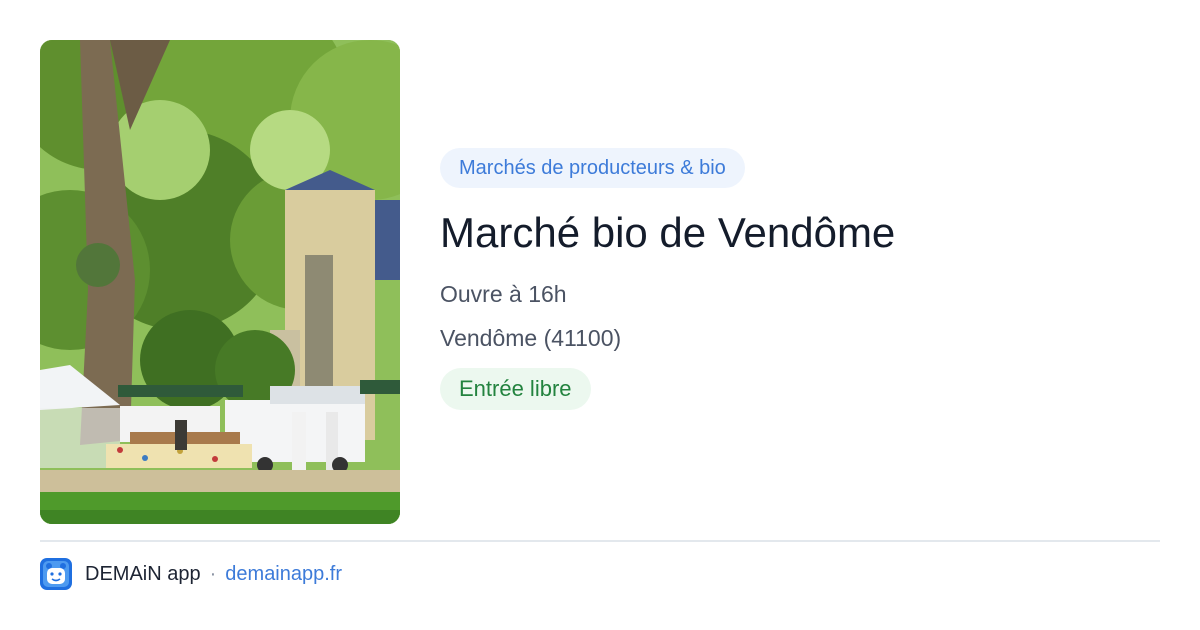 The height and width of the screenshot is (630, 1200). I want to click on event-location: Vendôme (41100), so click(531, 338).